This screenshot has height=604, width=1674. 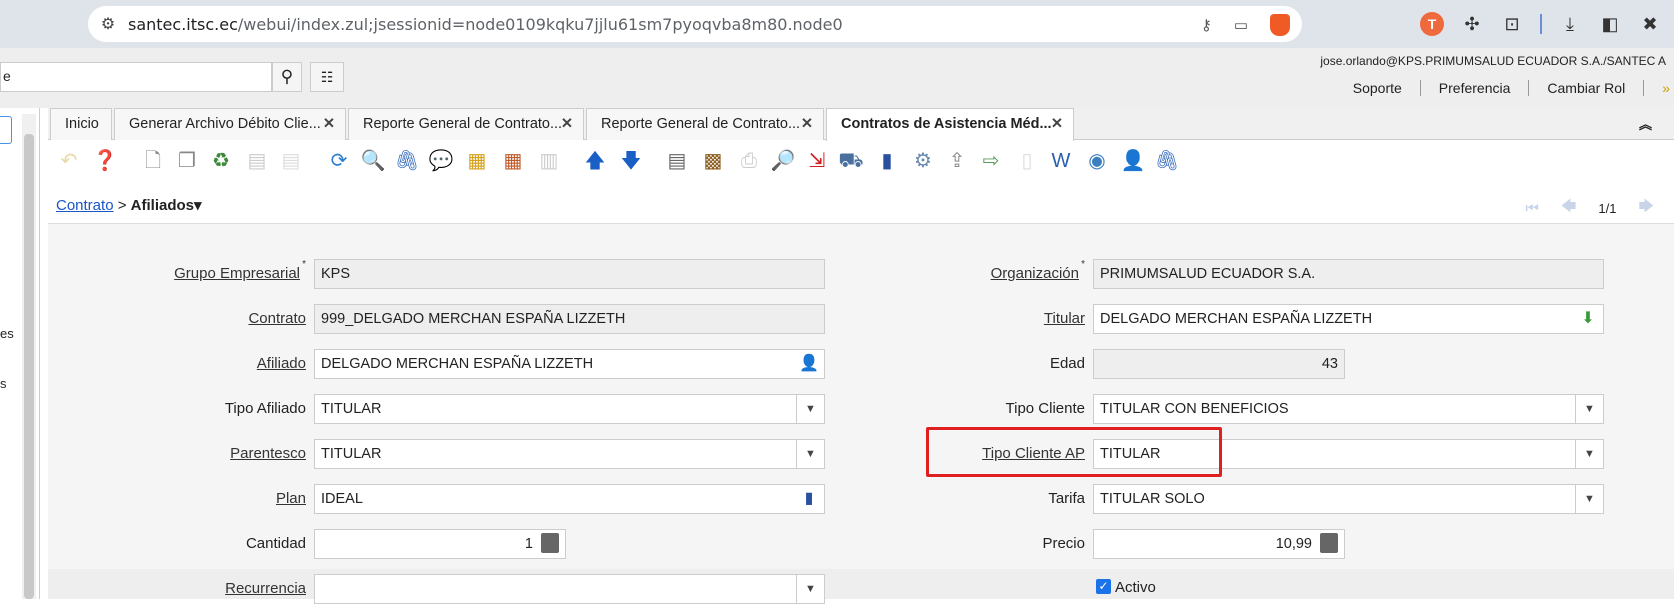 I want to click on copy-record-icon: ❐, so click(x=187, y=161).